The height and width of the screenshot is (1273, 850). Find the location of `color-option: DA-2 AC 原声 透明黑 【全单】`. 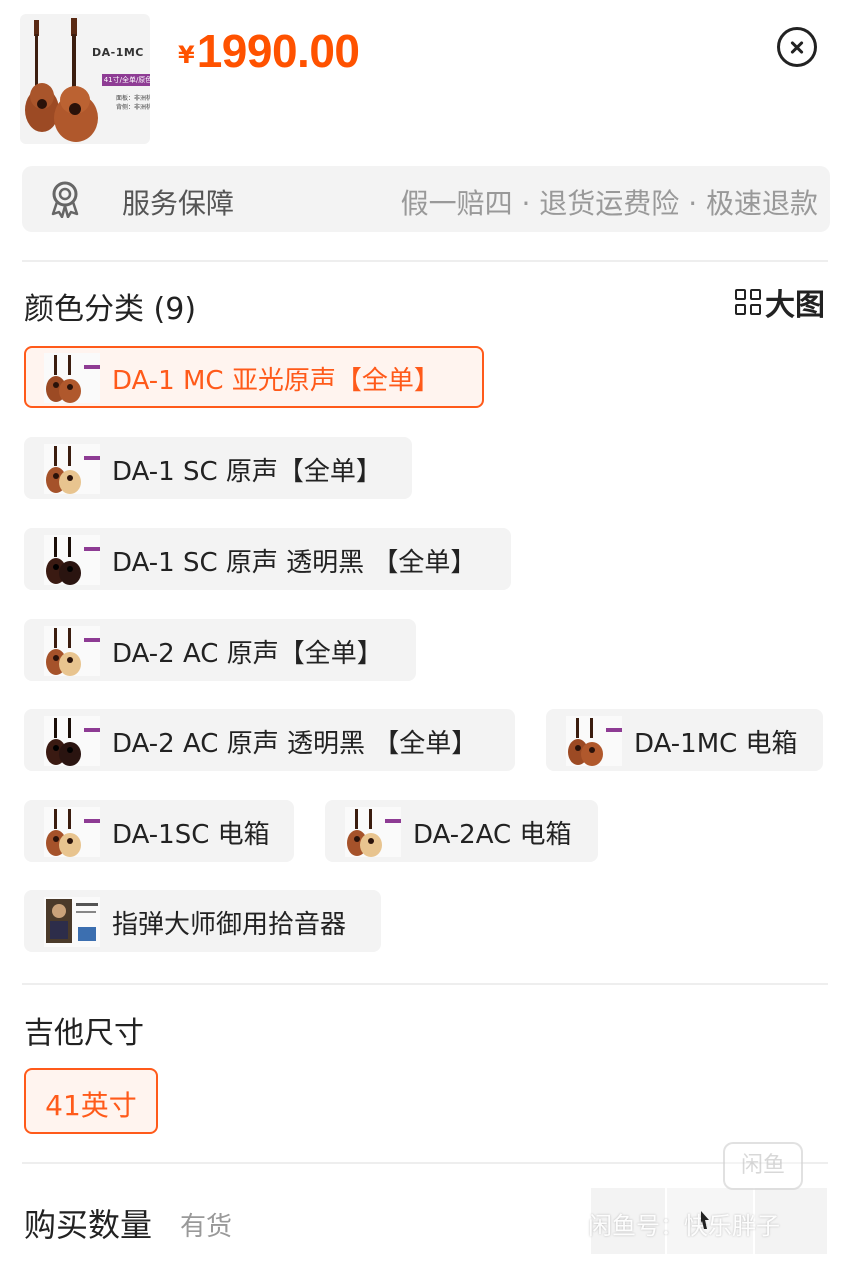

color-option: DA-2 AC 原声 透明黑 【全单】 is located at coordinates (269, 740).